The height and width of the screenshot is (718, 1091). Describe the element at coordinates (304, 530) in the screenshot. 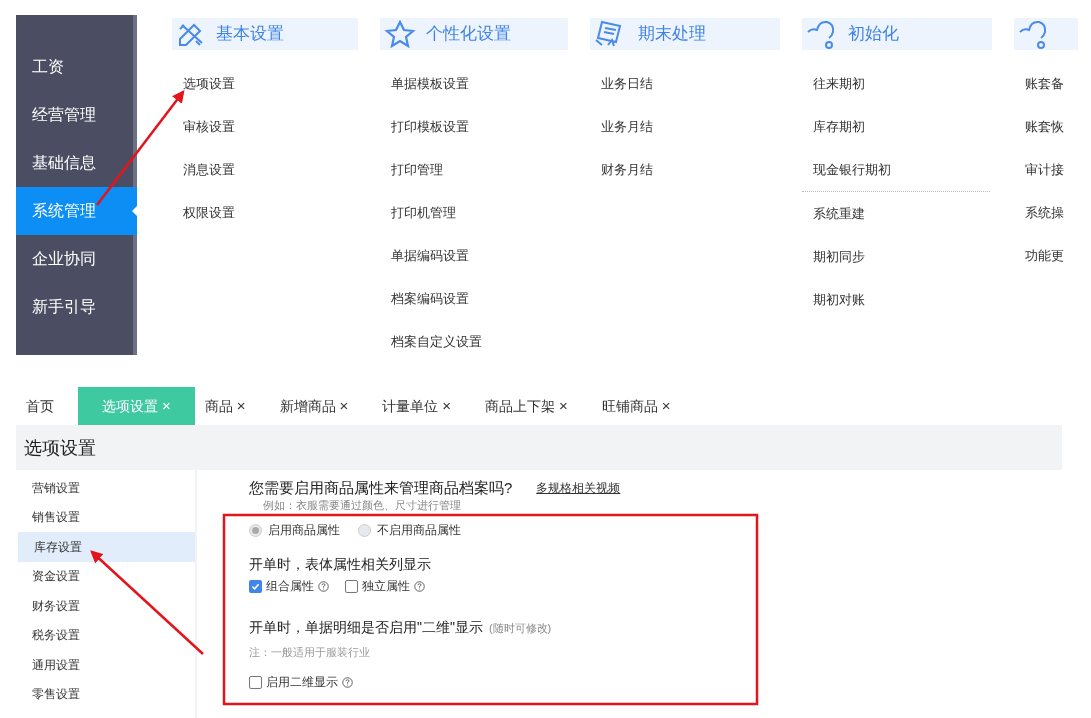

I see `radio-label: 启用商品属性` at that location.